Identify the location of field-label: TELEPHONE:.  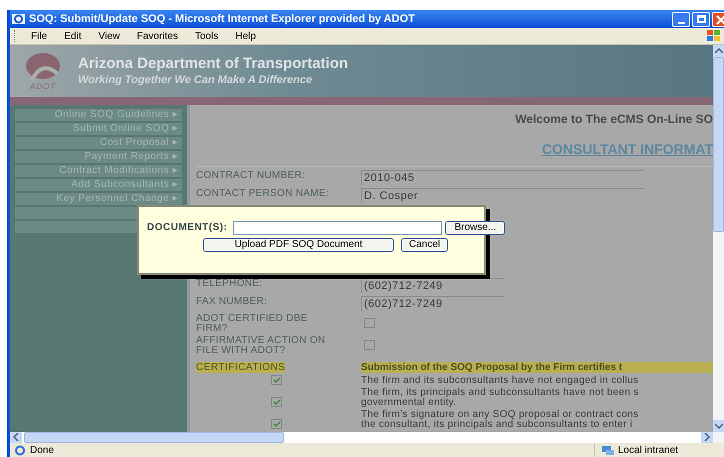
(230, 283).